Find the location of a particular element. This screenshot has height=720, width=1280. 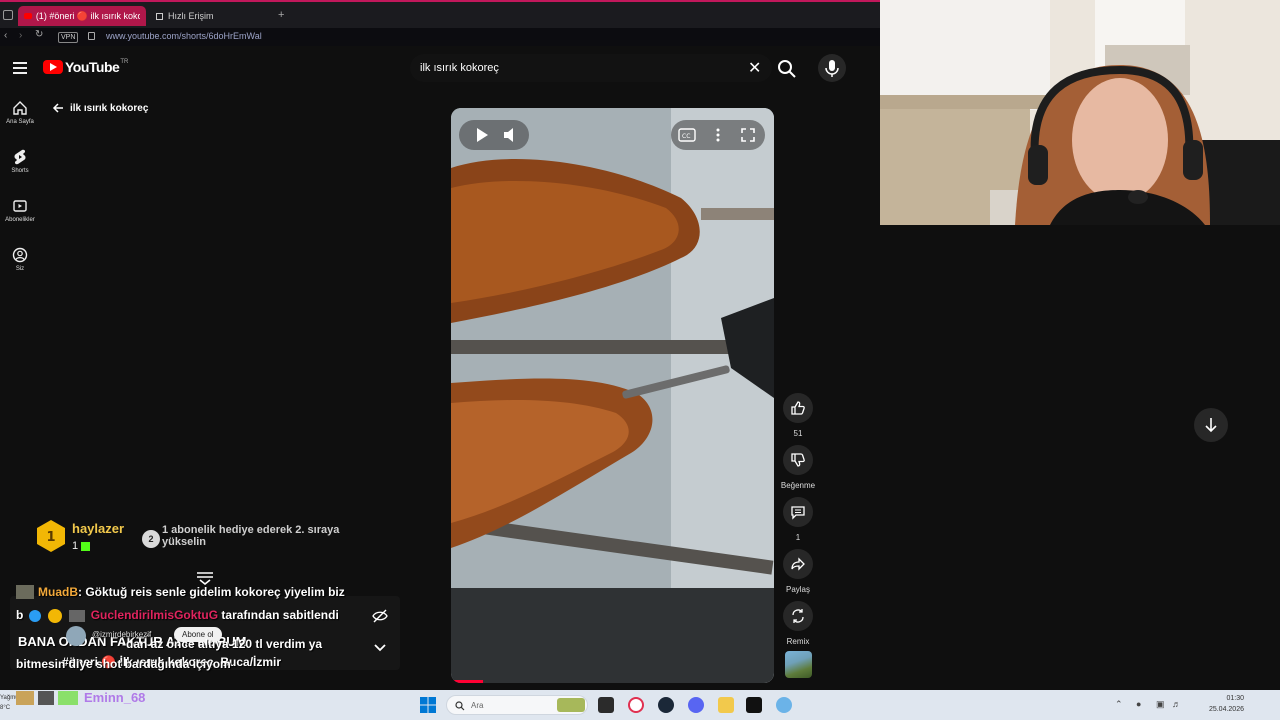

reload-icon: ↻ is located at coordinates (39, 34).